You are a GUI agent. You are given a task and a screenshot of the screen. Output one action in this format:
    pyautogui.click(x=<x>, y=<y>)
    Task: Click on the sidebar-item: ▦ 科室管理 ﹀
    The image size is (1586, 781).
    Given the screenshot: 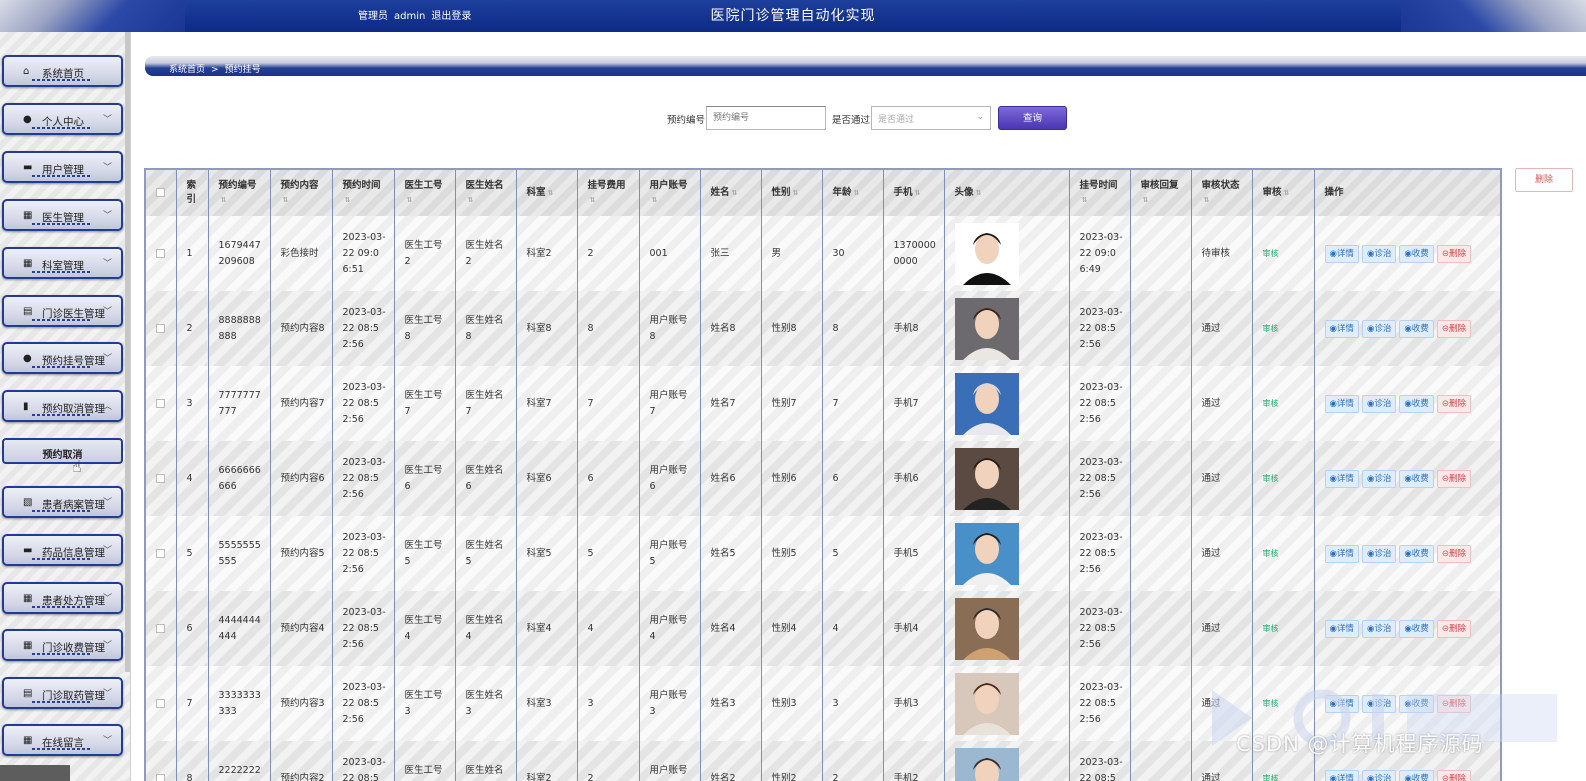 What is the action you would take?
    pyautogui.click(x=62, y=263)
    